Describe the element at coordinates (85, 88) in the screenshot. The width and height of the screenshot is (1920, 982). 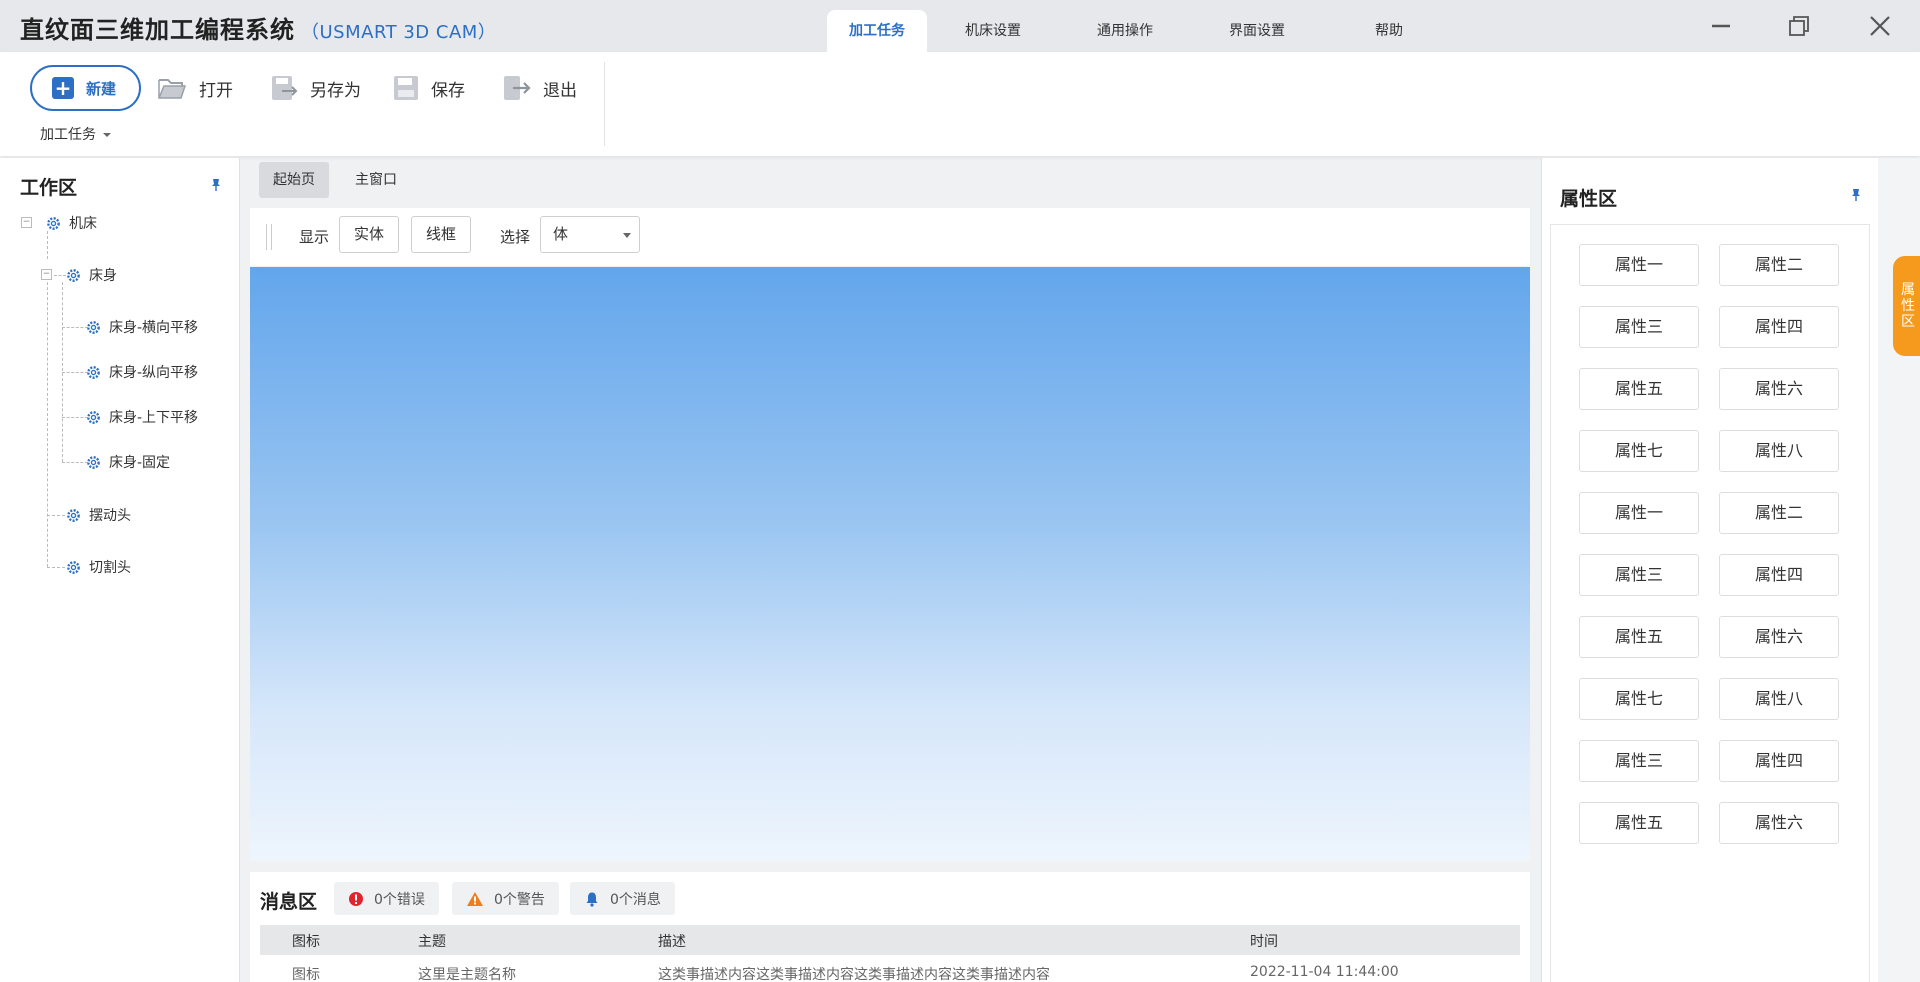
I see `new-button: + 新建` at that location.